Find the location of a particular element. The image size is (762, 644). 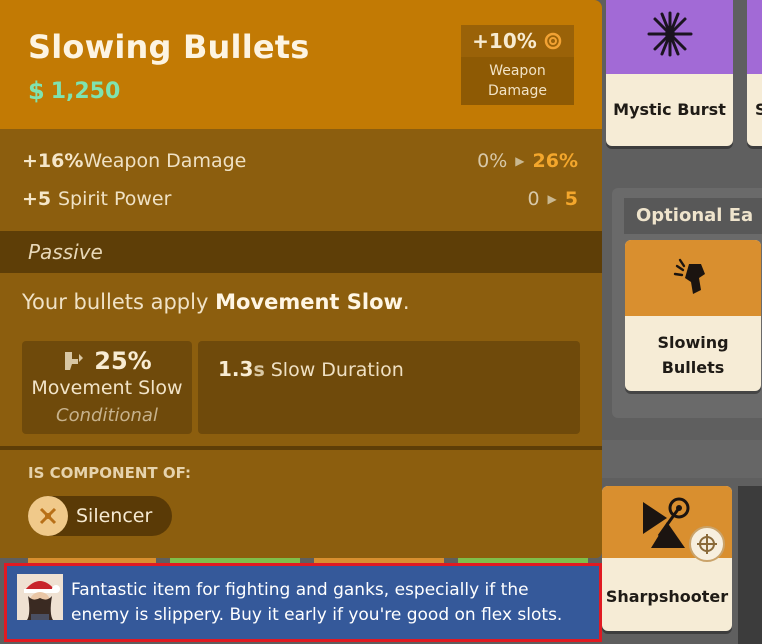

slow-condition: Conditional is located at coordinates (107, 415).